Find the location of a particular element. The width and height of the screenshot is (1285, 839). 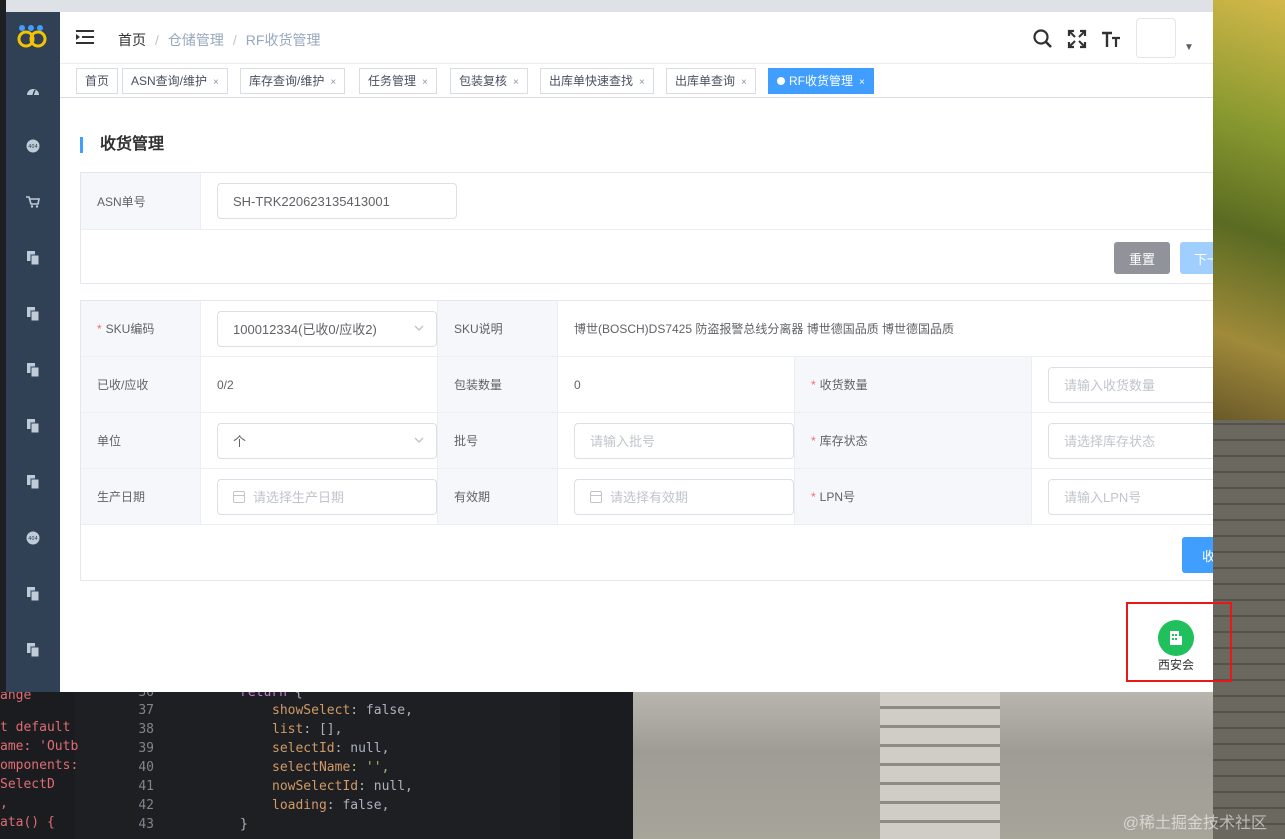

tag-pack-check: 包装复核 × is located at coordinates (489, 81).